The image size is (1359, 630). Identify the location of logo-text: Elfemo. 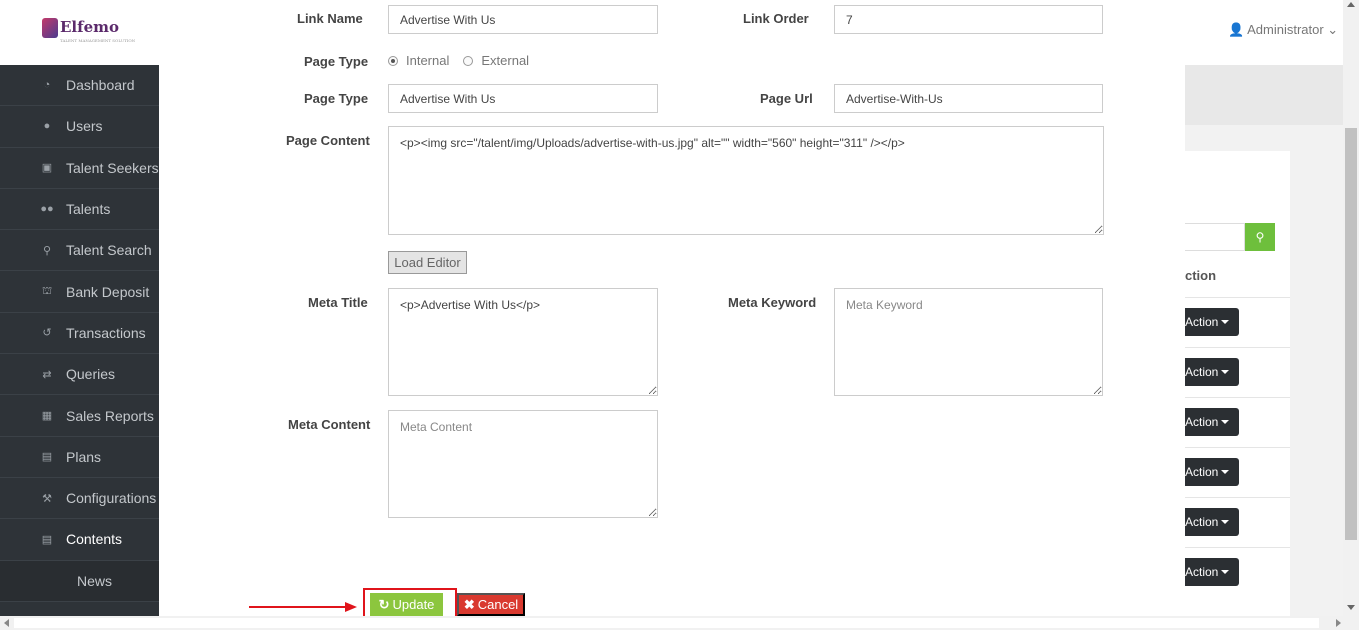
(90, 27).